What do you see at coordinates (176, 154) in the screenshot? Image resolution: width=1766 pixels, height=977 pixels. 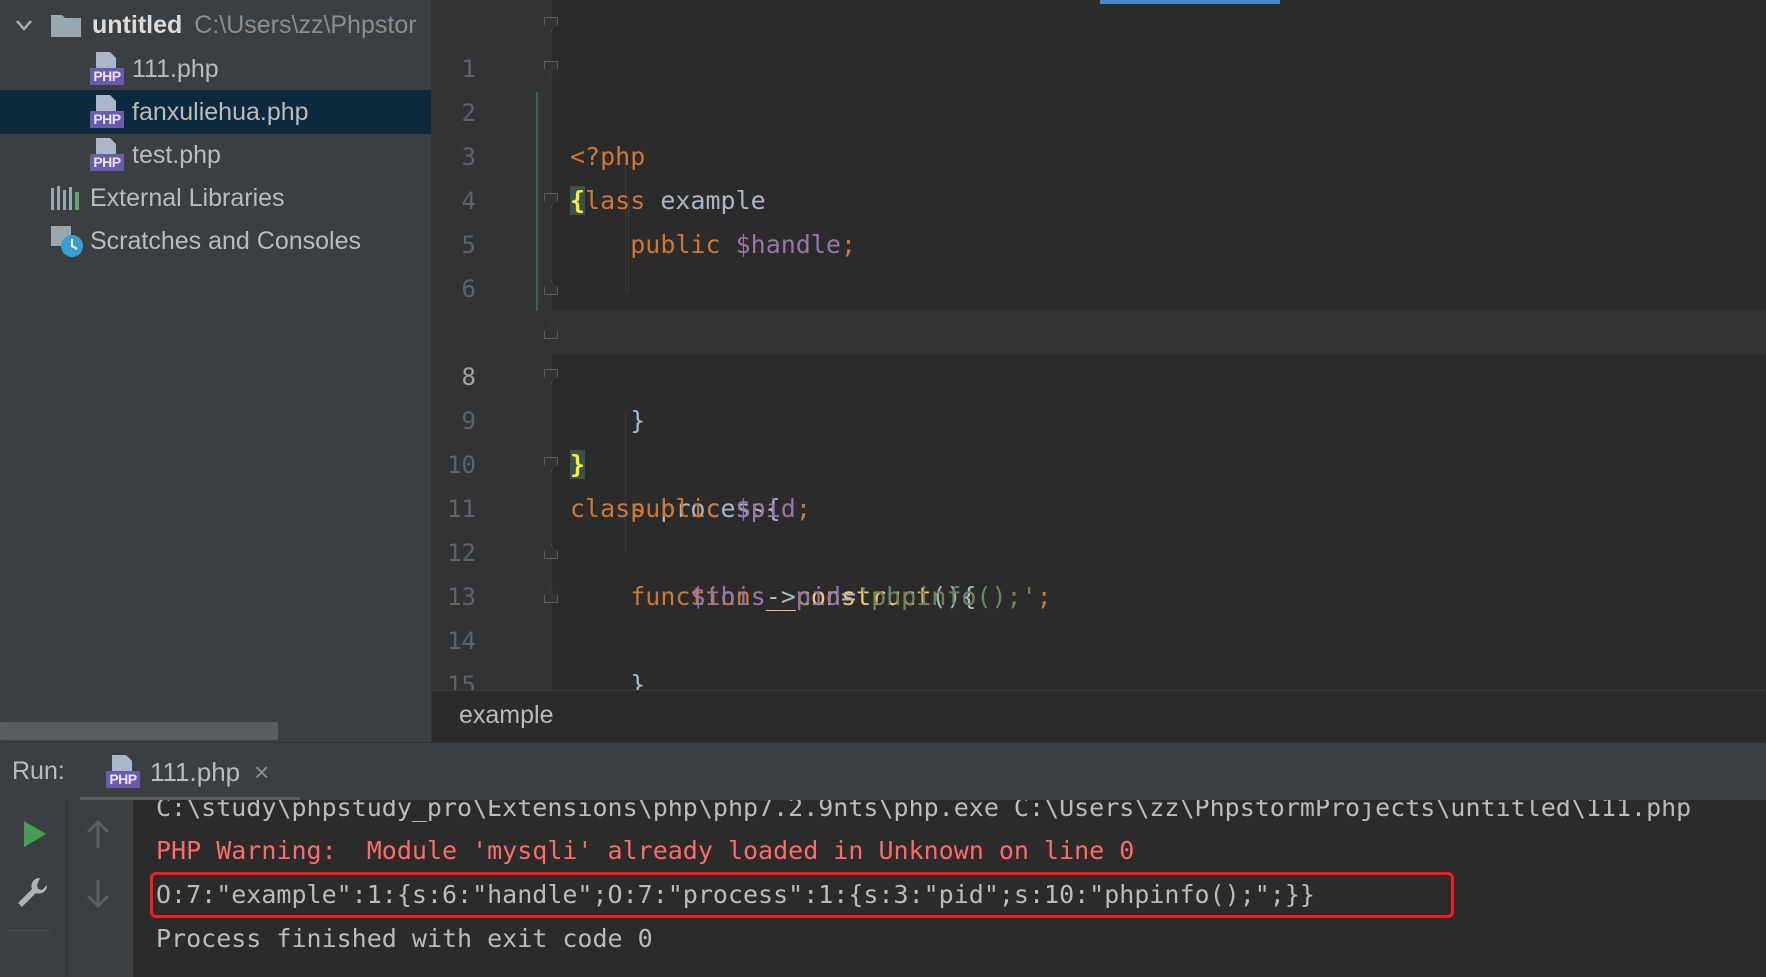 I see `file-name: test.php` at bounding box center [176, 154].